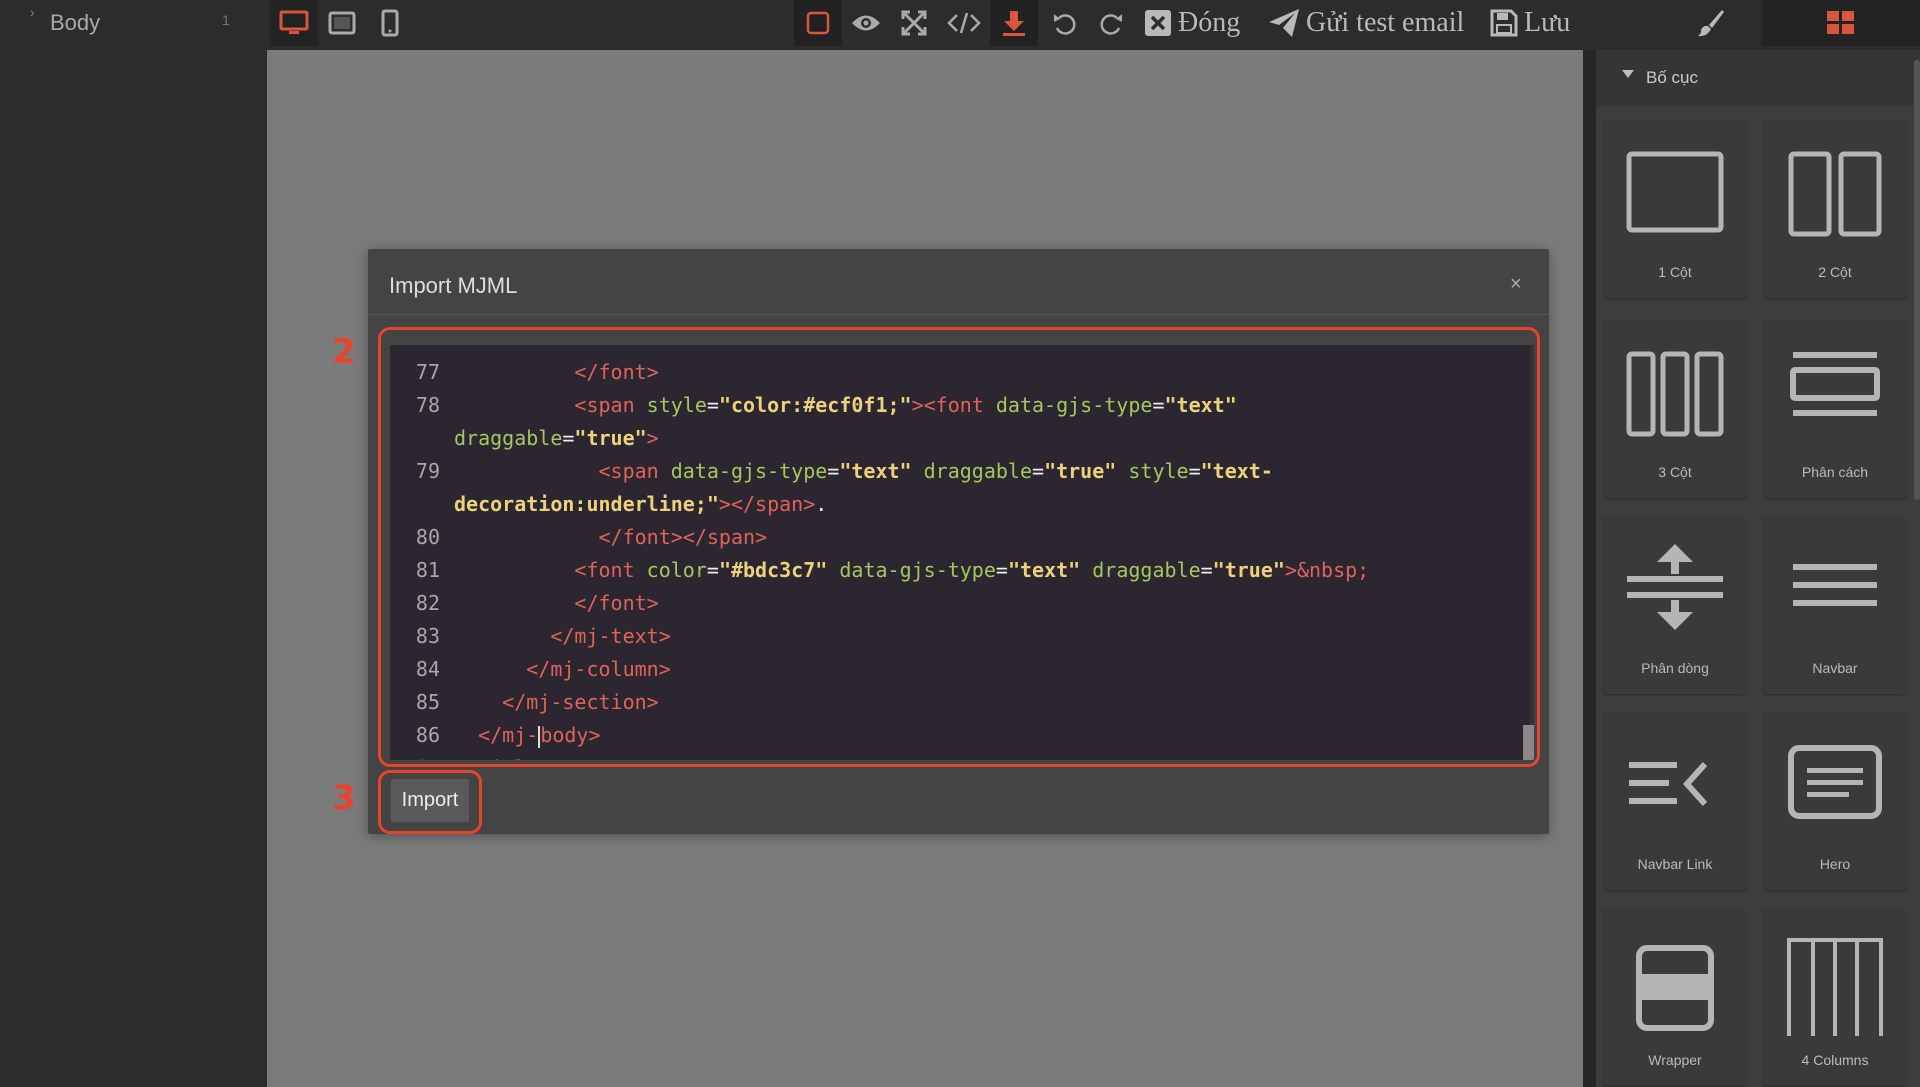 This screenshot has height=1087, width=1920. Describe the element at coordinates (344, 352) in the screenshot. I see `annotation-number-2: 2` at that location.